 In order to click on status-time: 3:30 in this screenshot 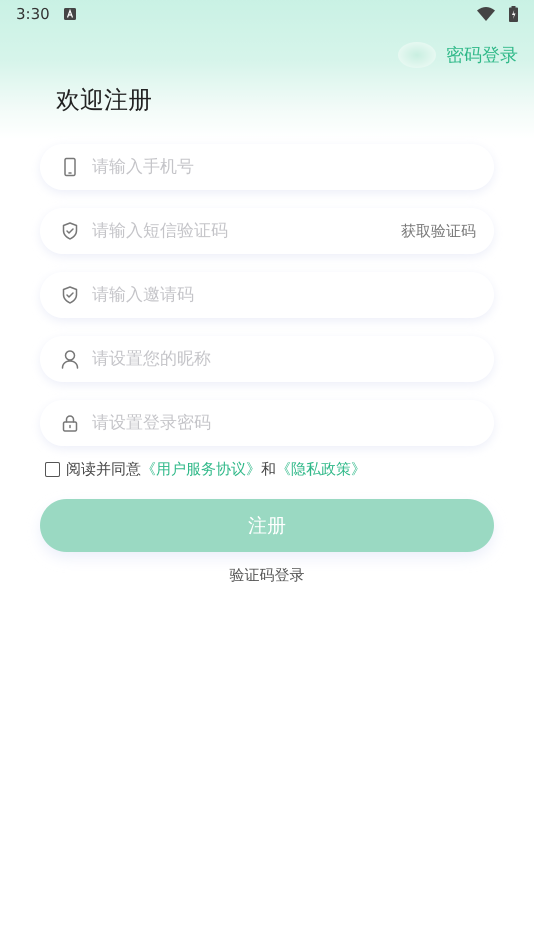, I will do `click(33, 14)`.